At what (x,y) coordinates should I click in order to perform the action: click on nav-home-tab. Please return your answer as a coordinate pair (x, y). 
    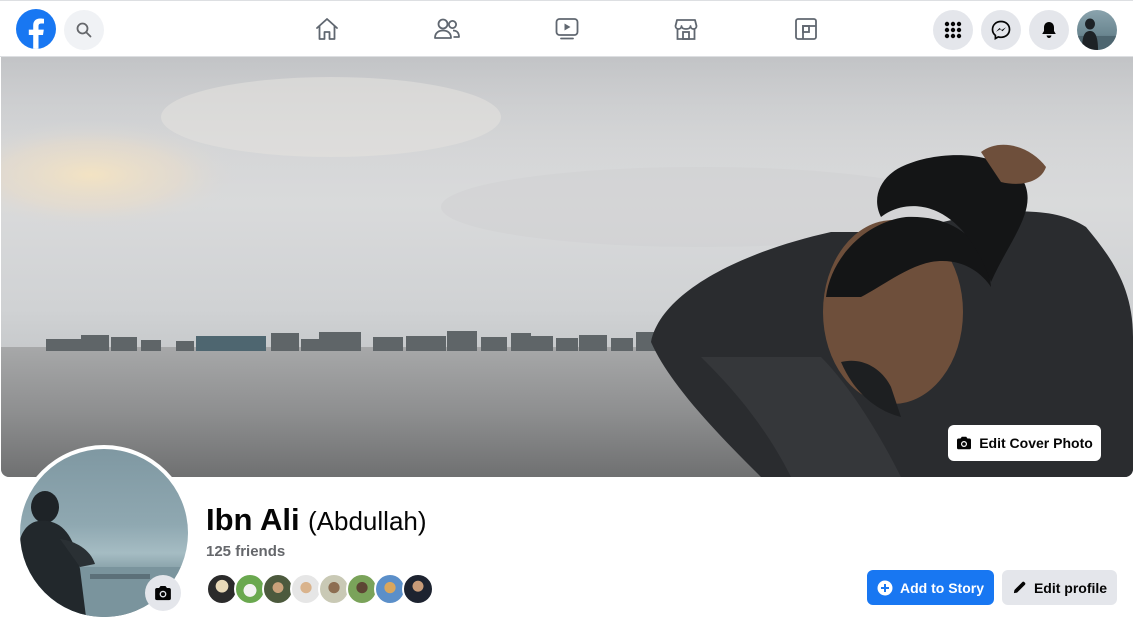
    Looking at the image, I should click on (327, 29).